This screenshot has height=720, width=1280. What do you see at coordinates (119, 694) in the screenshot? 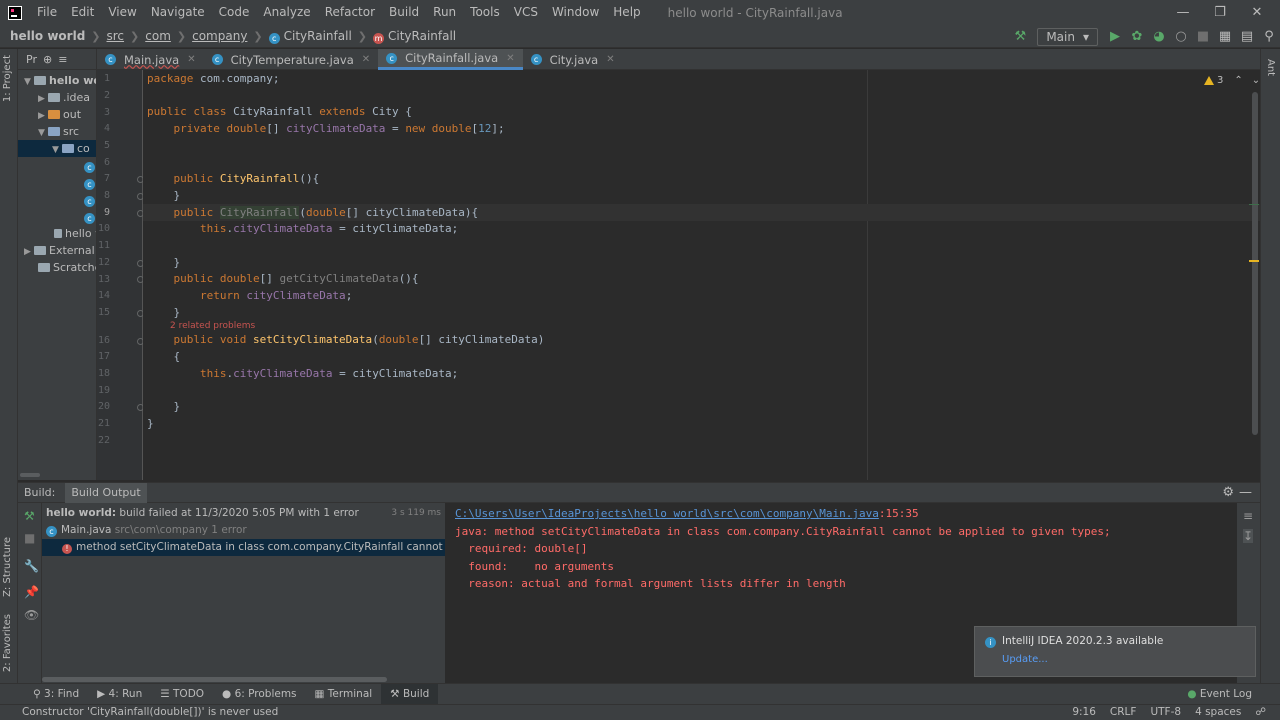
I see `run-tool-tab: ▶ 4: Run` at bounding box center [119, 694].